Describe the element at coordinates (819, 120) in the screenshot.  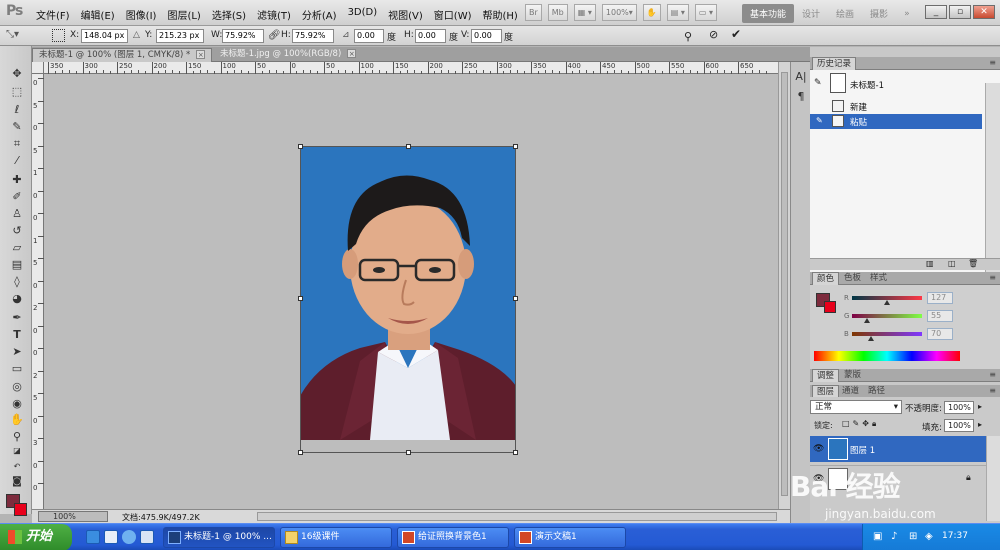
I see `history-brush-source-icon: ✎` at that location.